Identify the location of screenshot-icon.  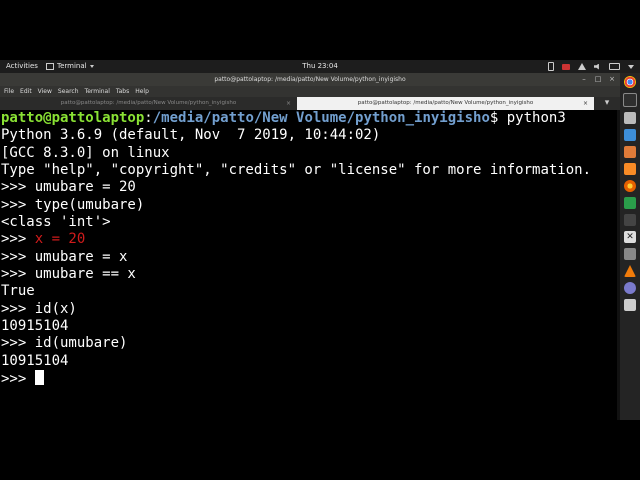
(630, 254).